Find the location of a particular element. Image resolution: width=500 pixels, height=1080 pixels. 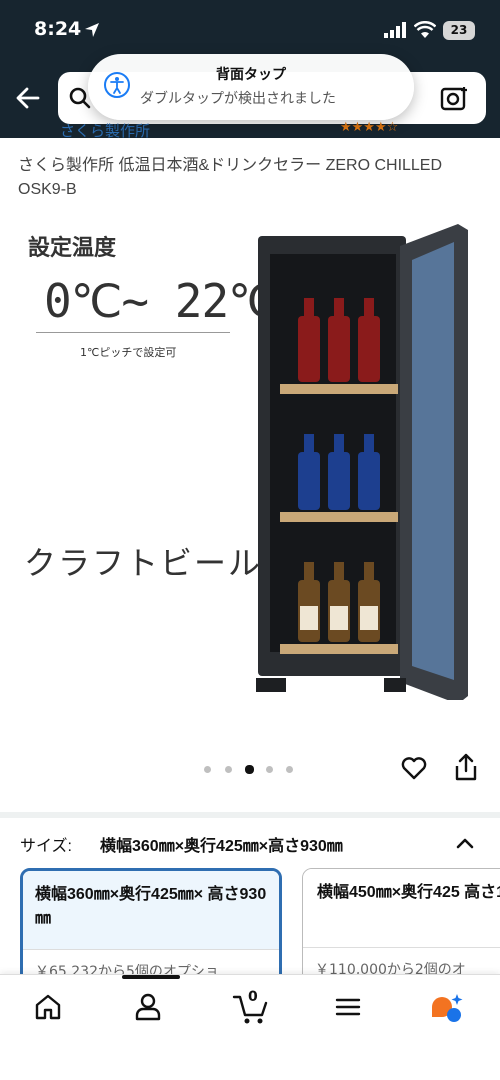

home-tab is located at coordinates (52, 1009).